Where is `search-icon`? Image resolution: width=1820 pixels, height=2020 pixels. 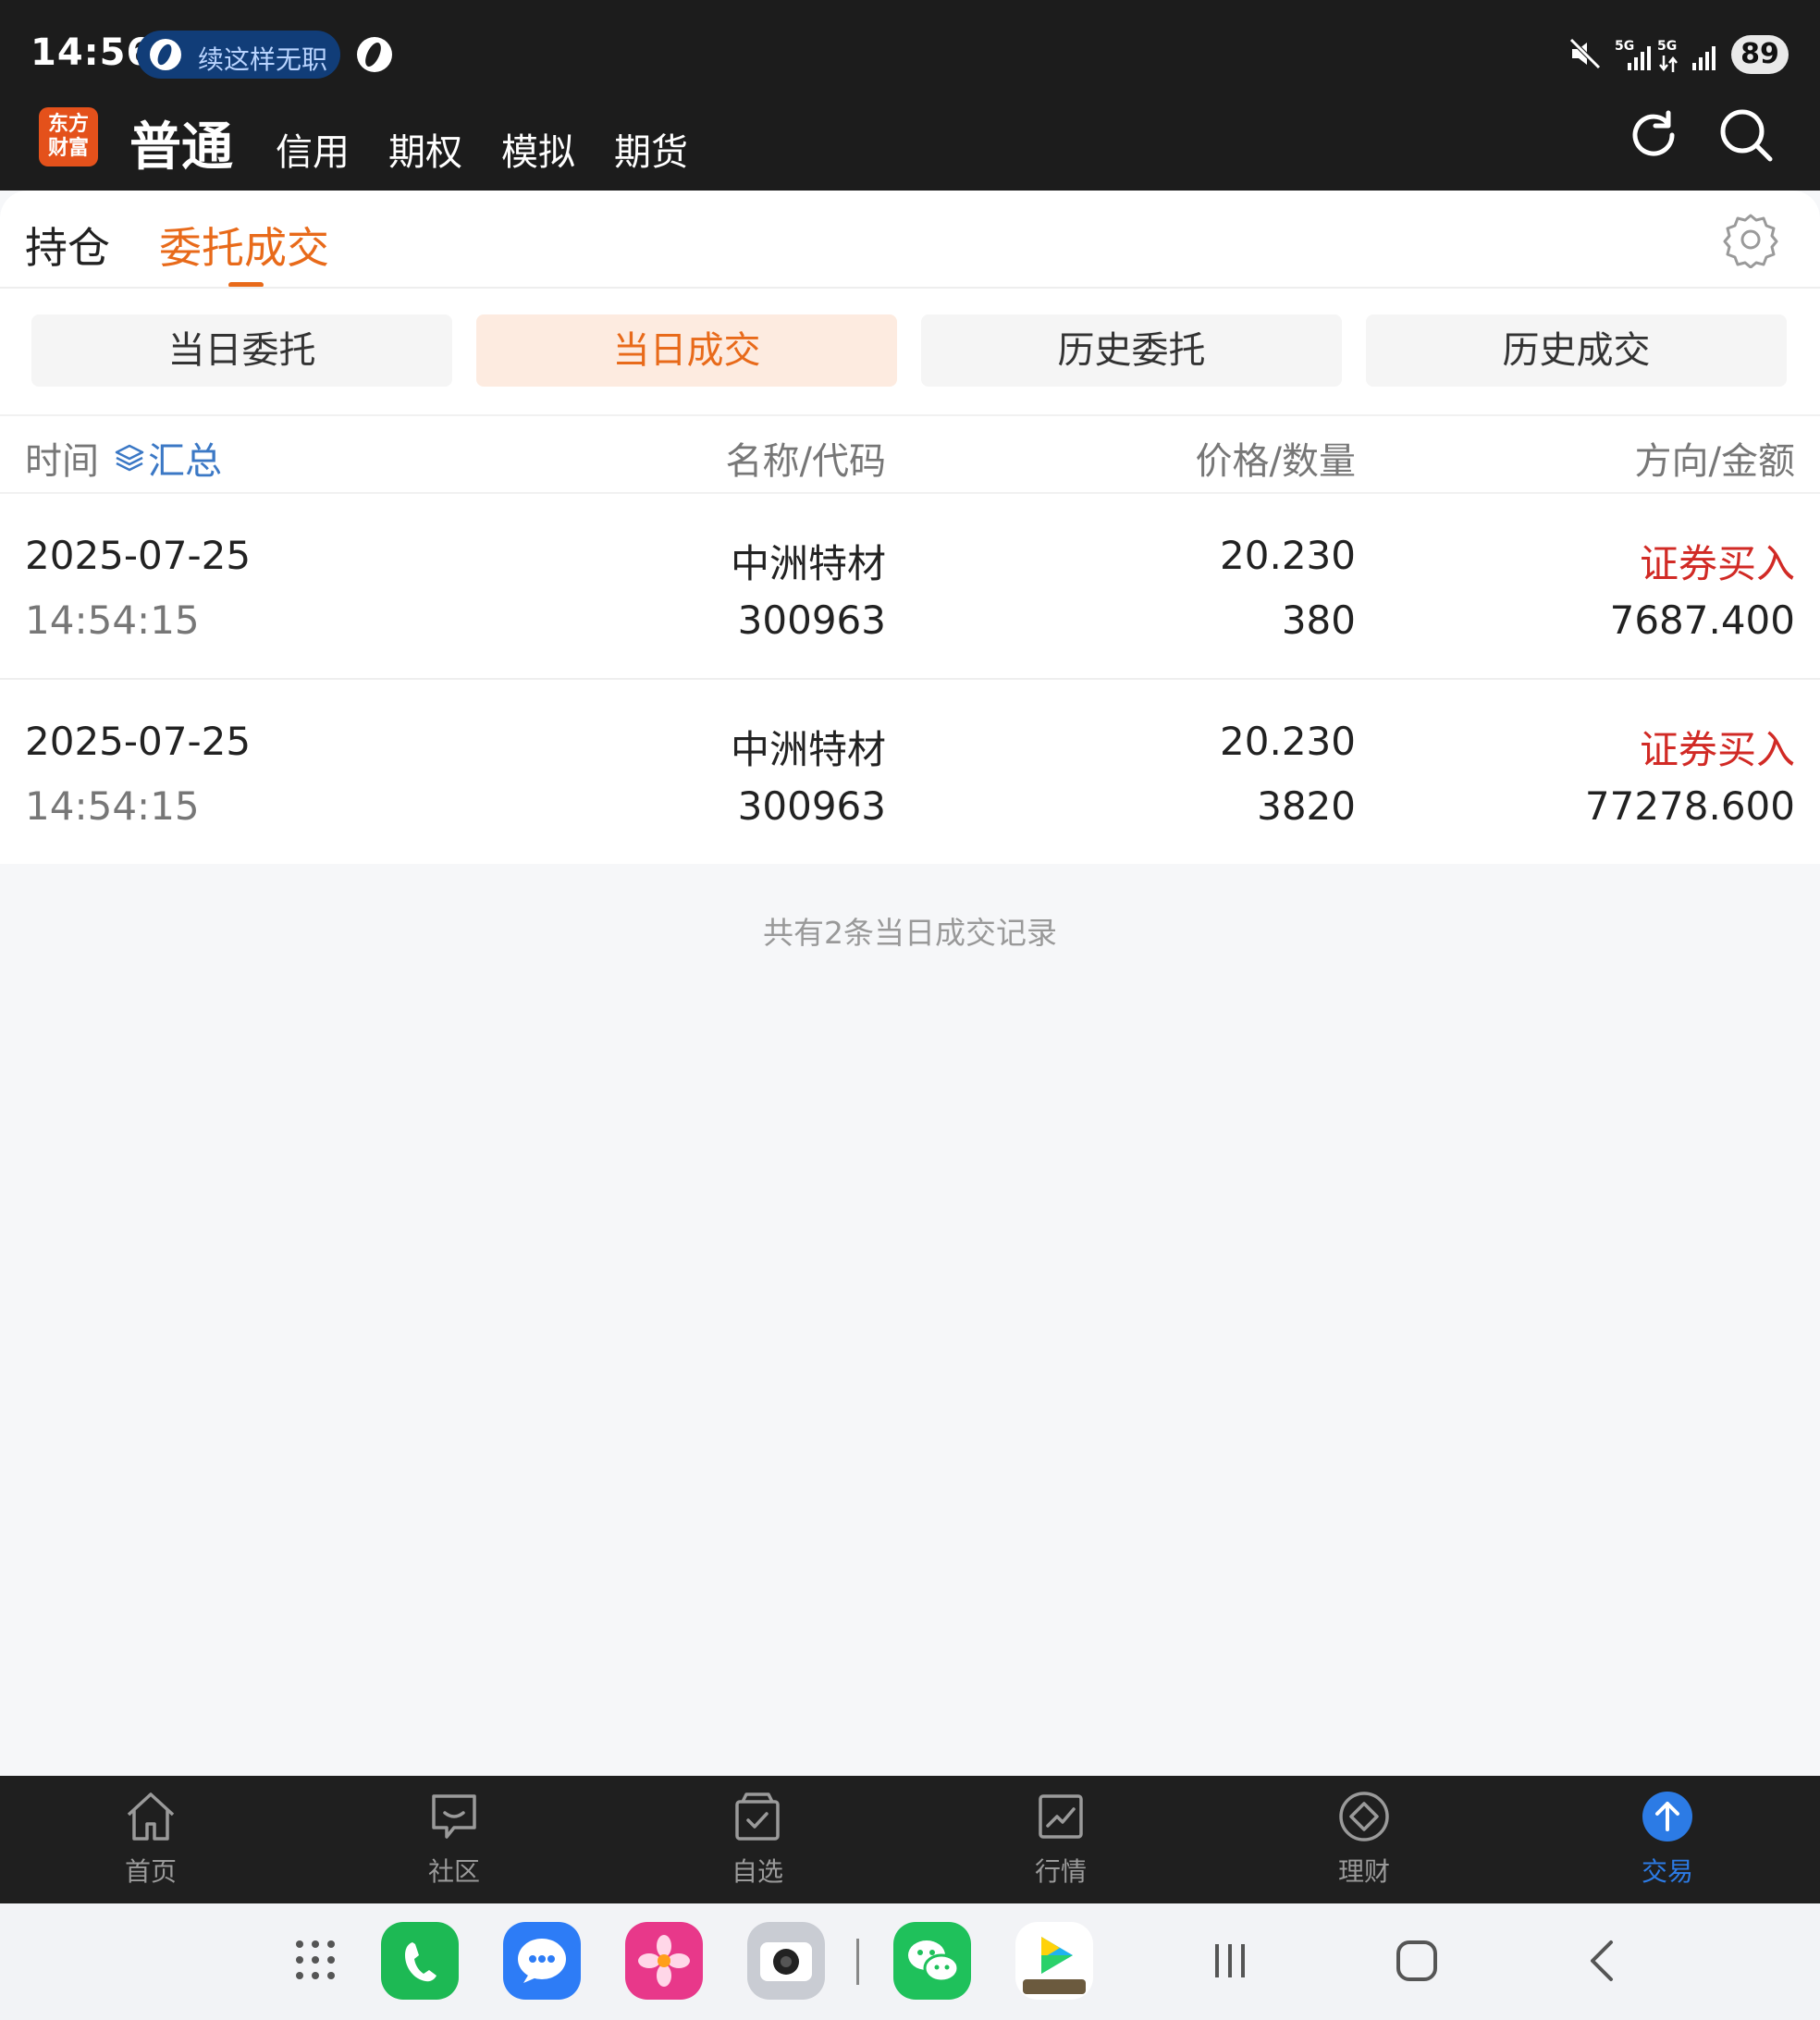
search-icon is located at coordinates (1746, 135).